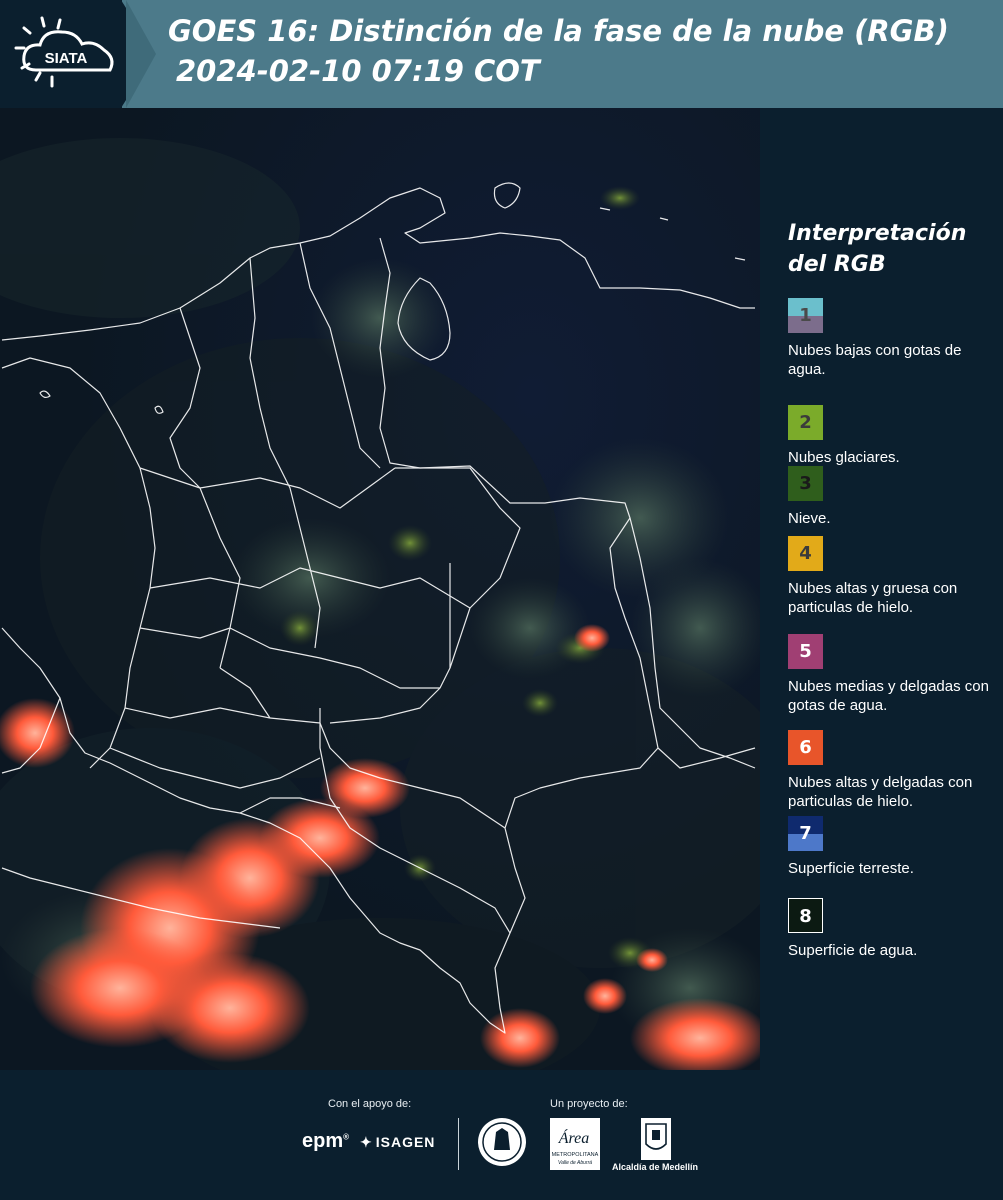  Describe the element at coordinates (575, 1155) in the screenshot. I see `metropolitana-text: METROPOLITANA` at that location.